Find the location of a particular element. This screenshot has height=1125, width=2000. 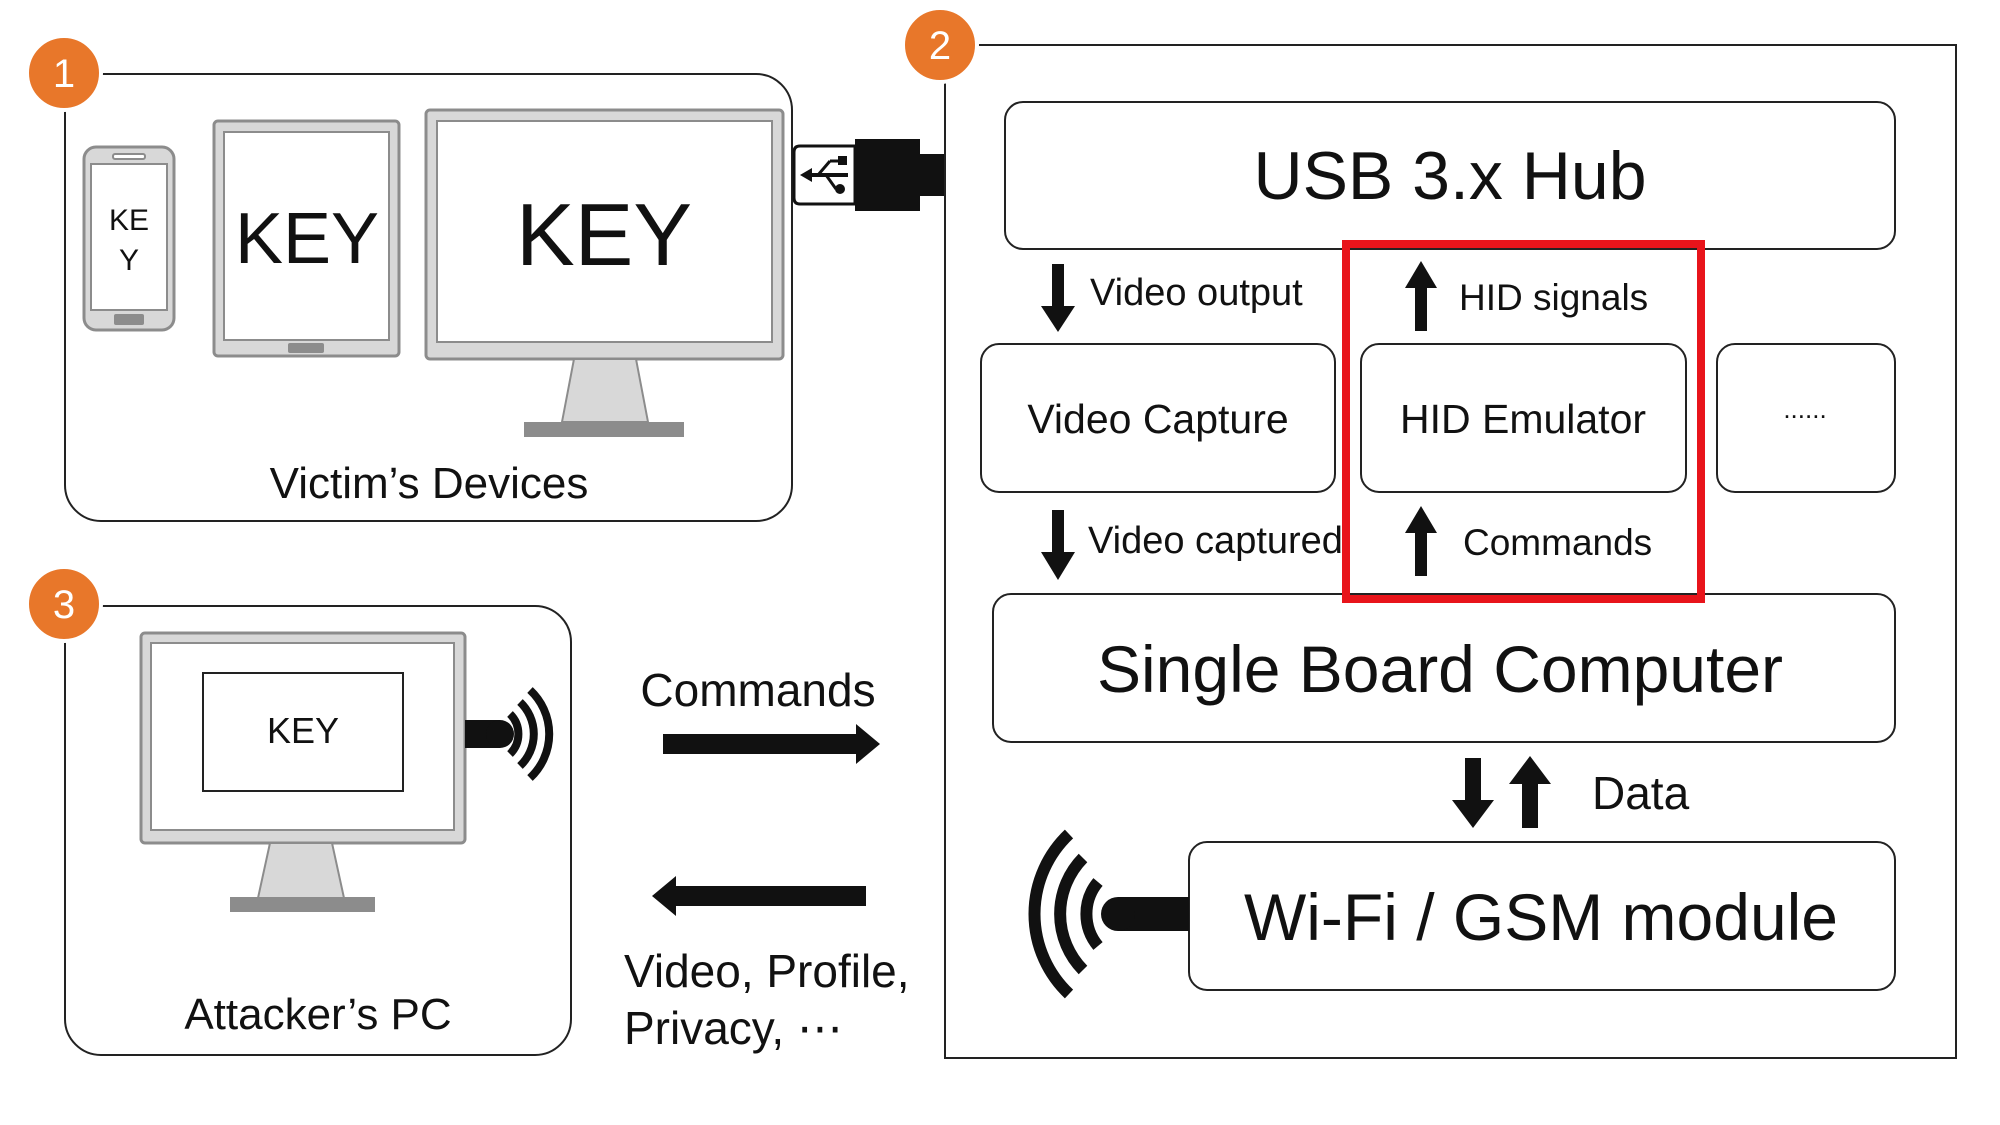

phone-icon: KE Y is located at coordinates (129, 238).